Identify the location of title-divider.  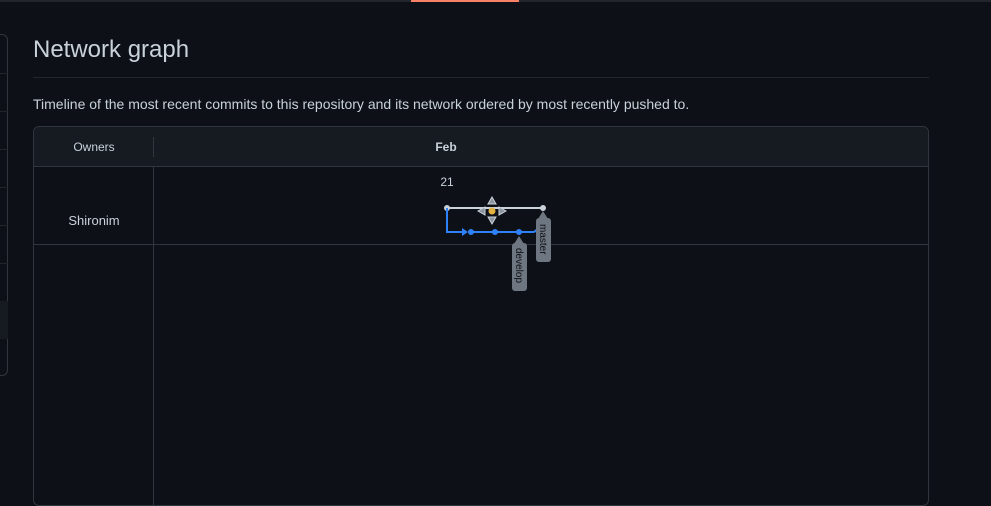
(481, 77).